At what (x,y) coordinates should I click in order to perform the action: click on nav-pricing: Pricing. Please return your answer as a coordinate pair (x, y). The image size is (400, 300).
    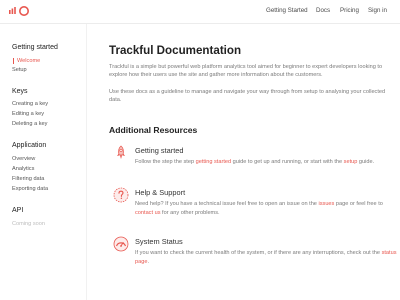
    Looking at the image, I should click on (349, 10).